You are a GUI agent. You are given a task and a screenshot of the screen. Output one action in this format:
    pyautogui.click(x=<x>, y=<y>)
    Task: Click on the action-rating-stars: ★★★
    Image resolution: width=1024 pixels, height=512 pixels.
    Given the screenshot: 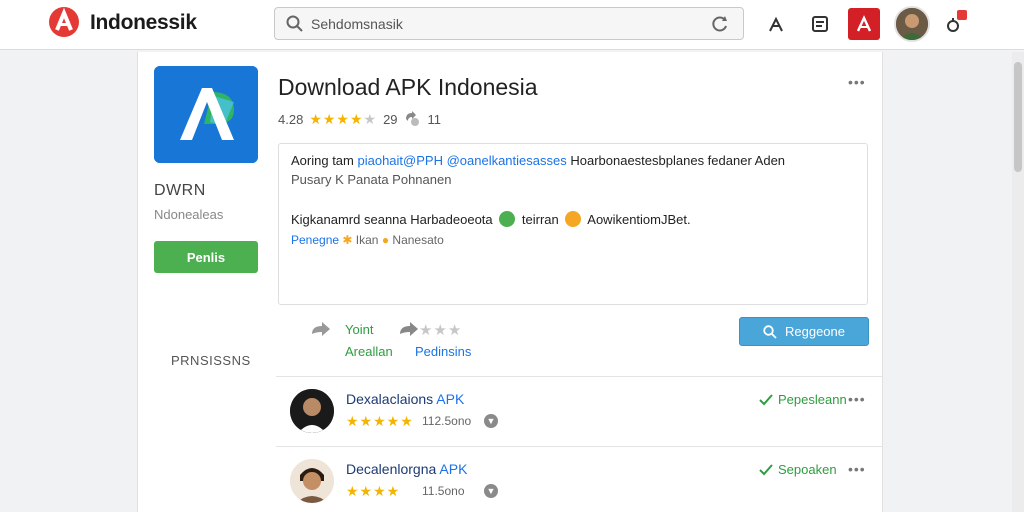 What is the action you would take?
    pyautogui.click(x=440, y=330)
    